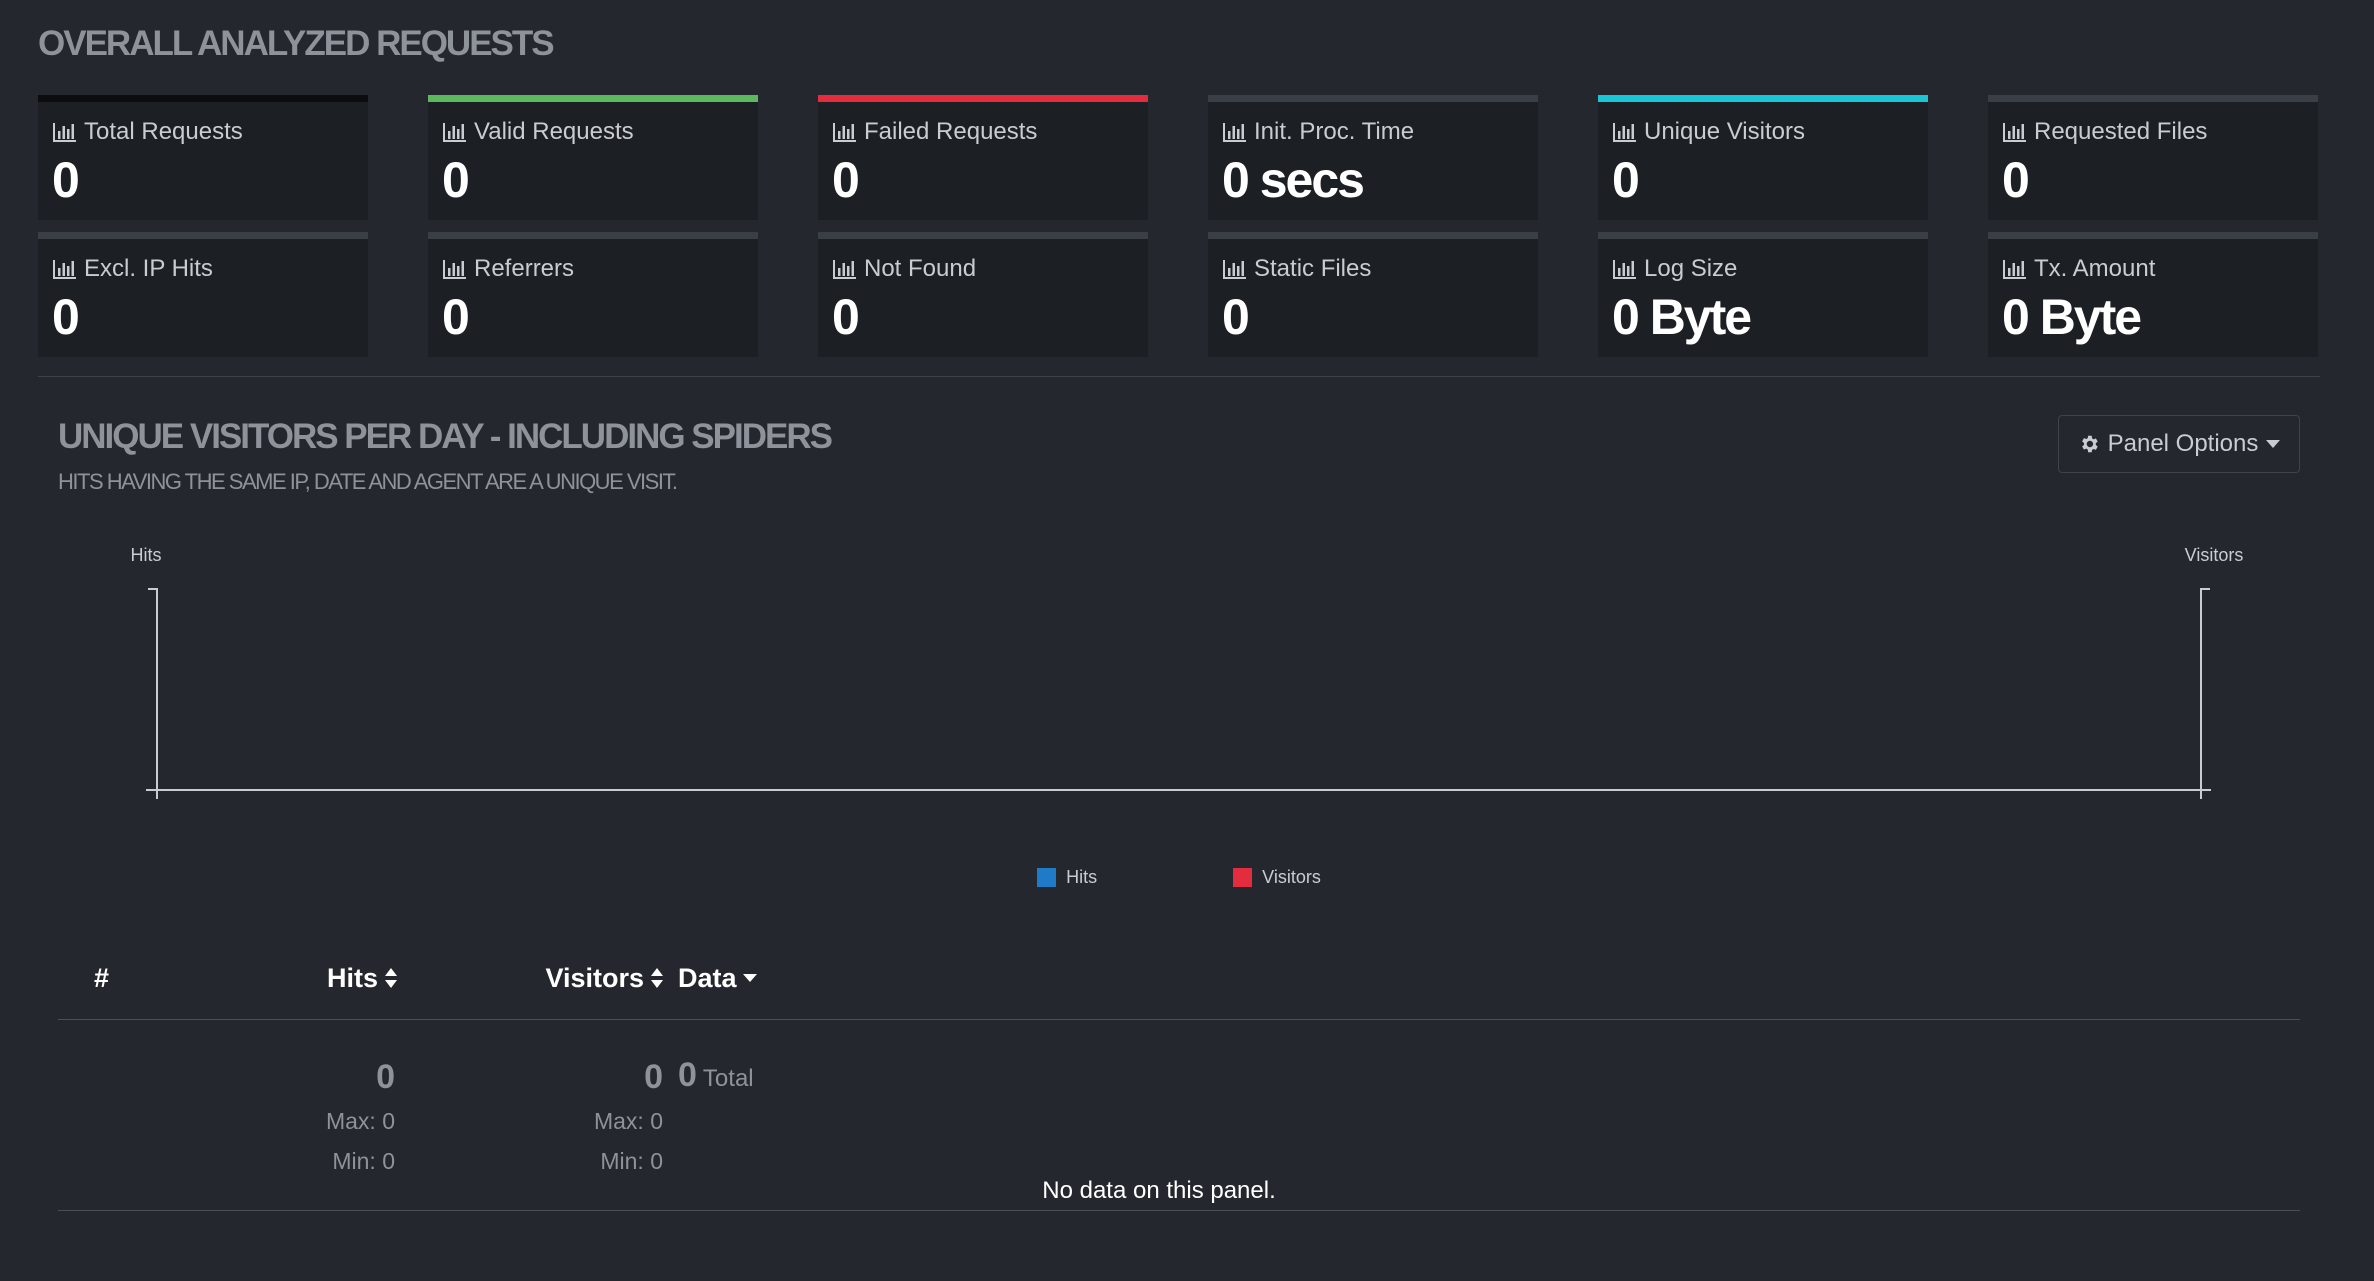 Image resolution: width=2374 pixels, height=1281 pixels. I want to click on card-unique-visitors: Unique Visitors 0, so click(1763, 157).